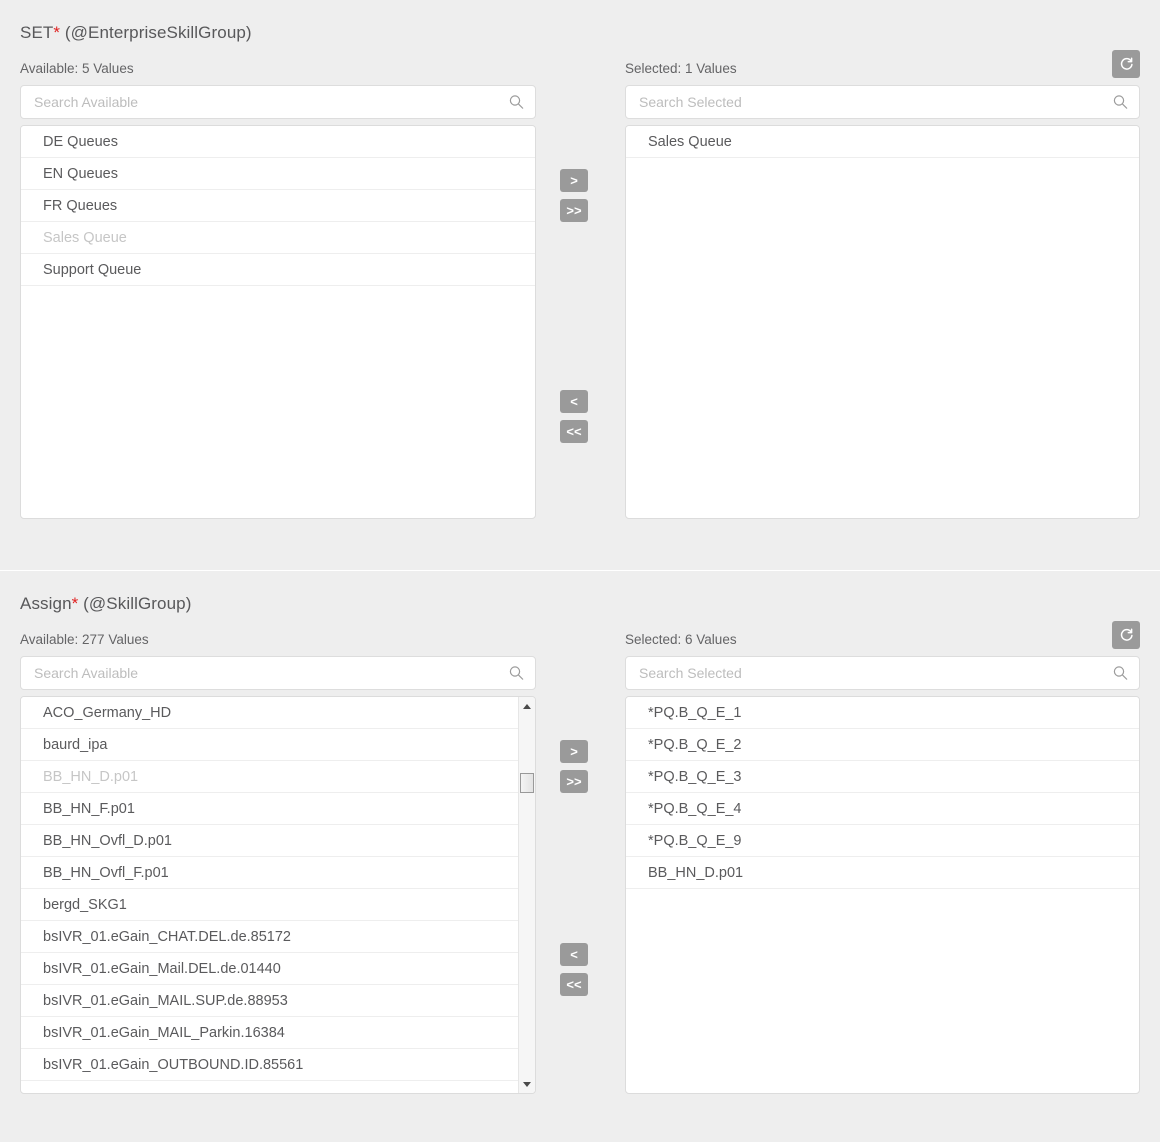 The width and height of the screenshot is (1160, 1142). What do you see at coordinates (580, 593) in the screenshot?
I see `page-title: Assign* (@SkillGroup)` at bounding box center [580, 593].